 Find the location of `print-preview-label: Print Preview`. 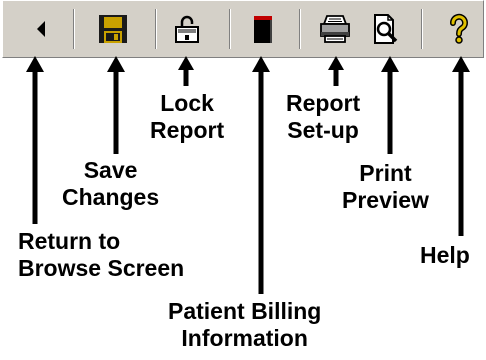

print-preview-label: Print Preview is located at coordinates (385, 187).